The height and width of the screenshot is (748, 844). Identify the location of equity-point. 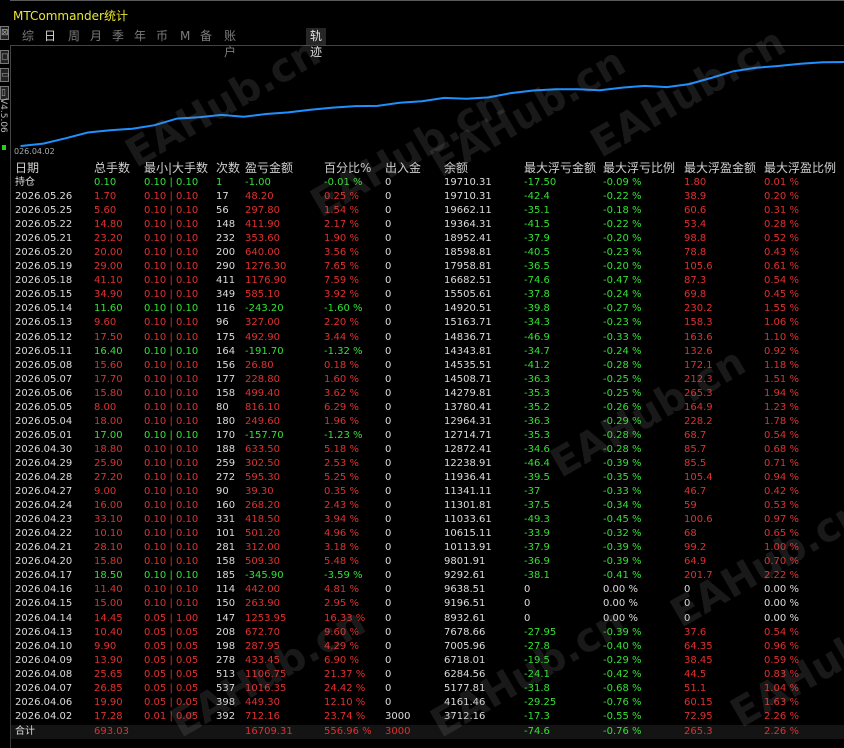
(43, 143).